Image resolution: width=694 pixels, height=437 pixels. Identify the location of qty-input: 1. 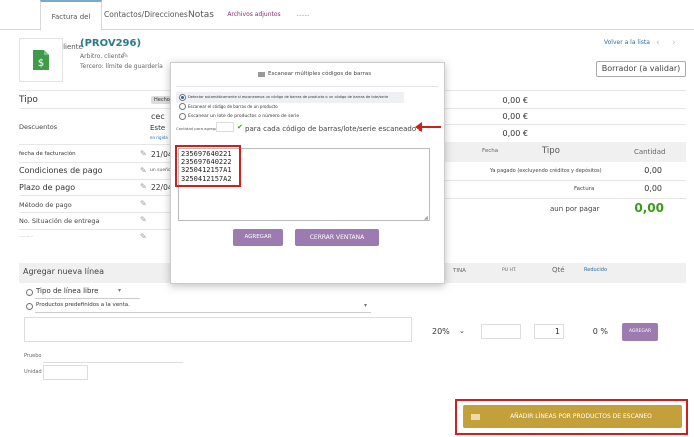
(549, 331).